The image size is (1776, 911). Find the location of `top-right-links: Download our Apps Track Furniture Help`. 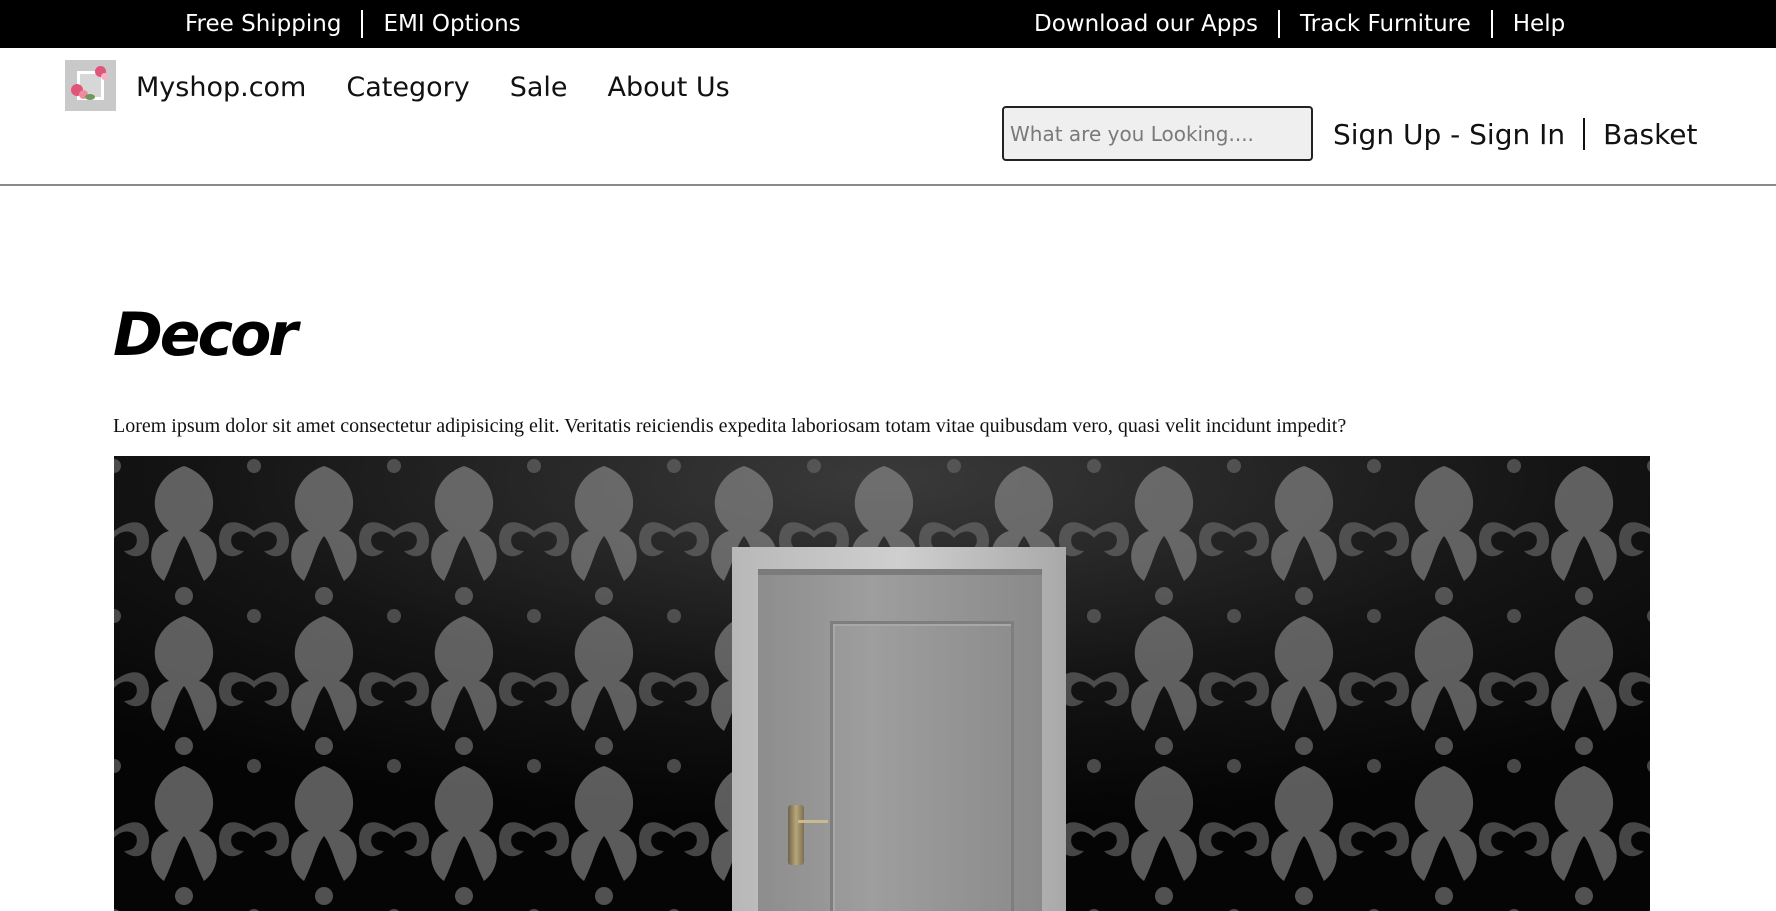

top-right-links: Download our Apps Track Furniture Help is located at coordinates (1299, 24).